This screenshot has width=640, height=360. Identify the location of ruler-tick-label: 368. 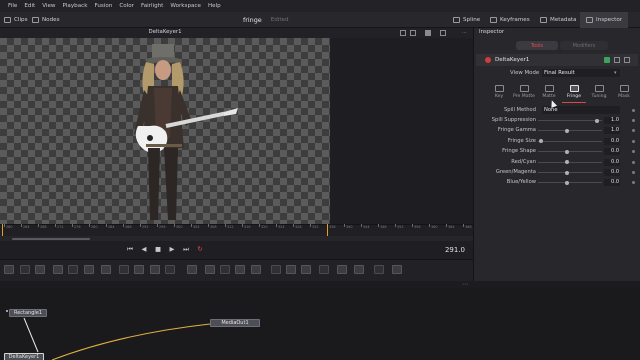
(468, 227).